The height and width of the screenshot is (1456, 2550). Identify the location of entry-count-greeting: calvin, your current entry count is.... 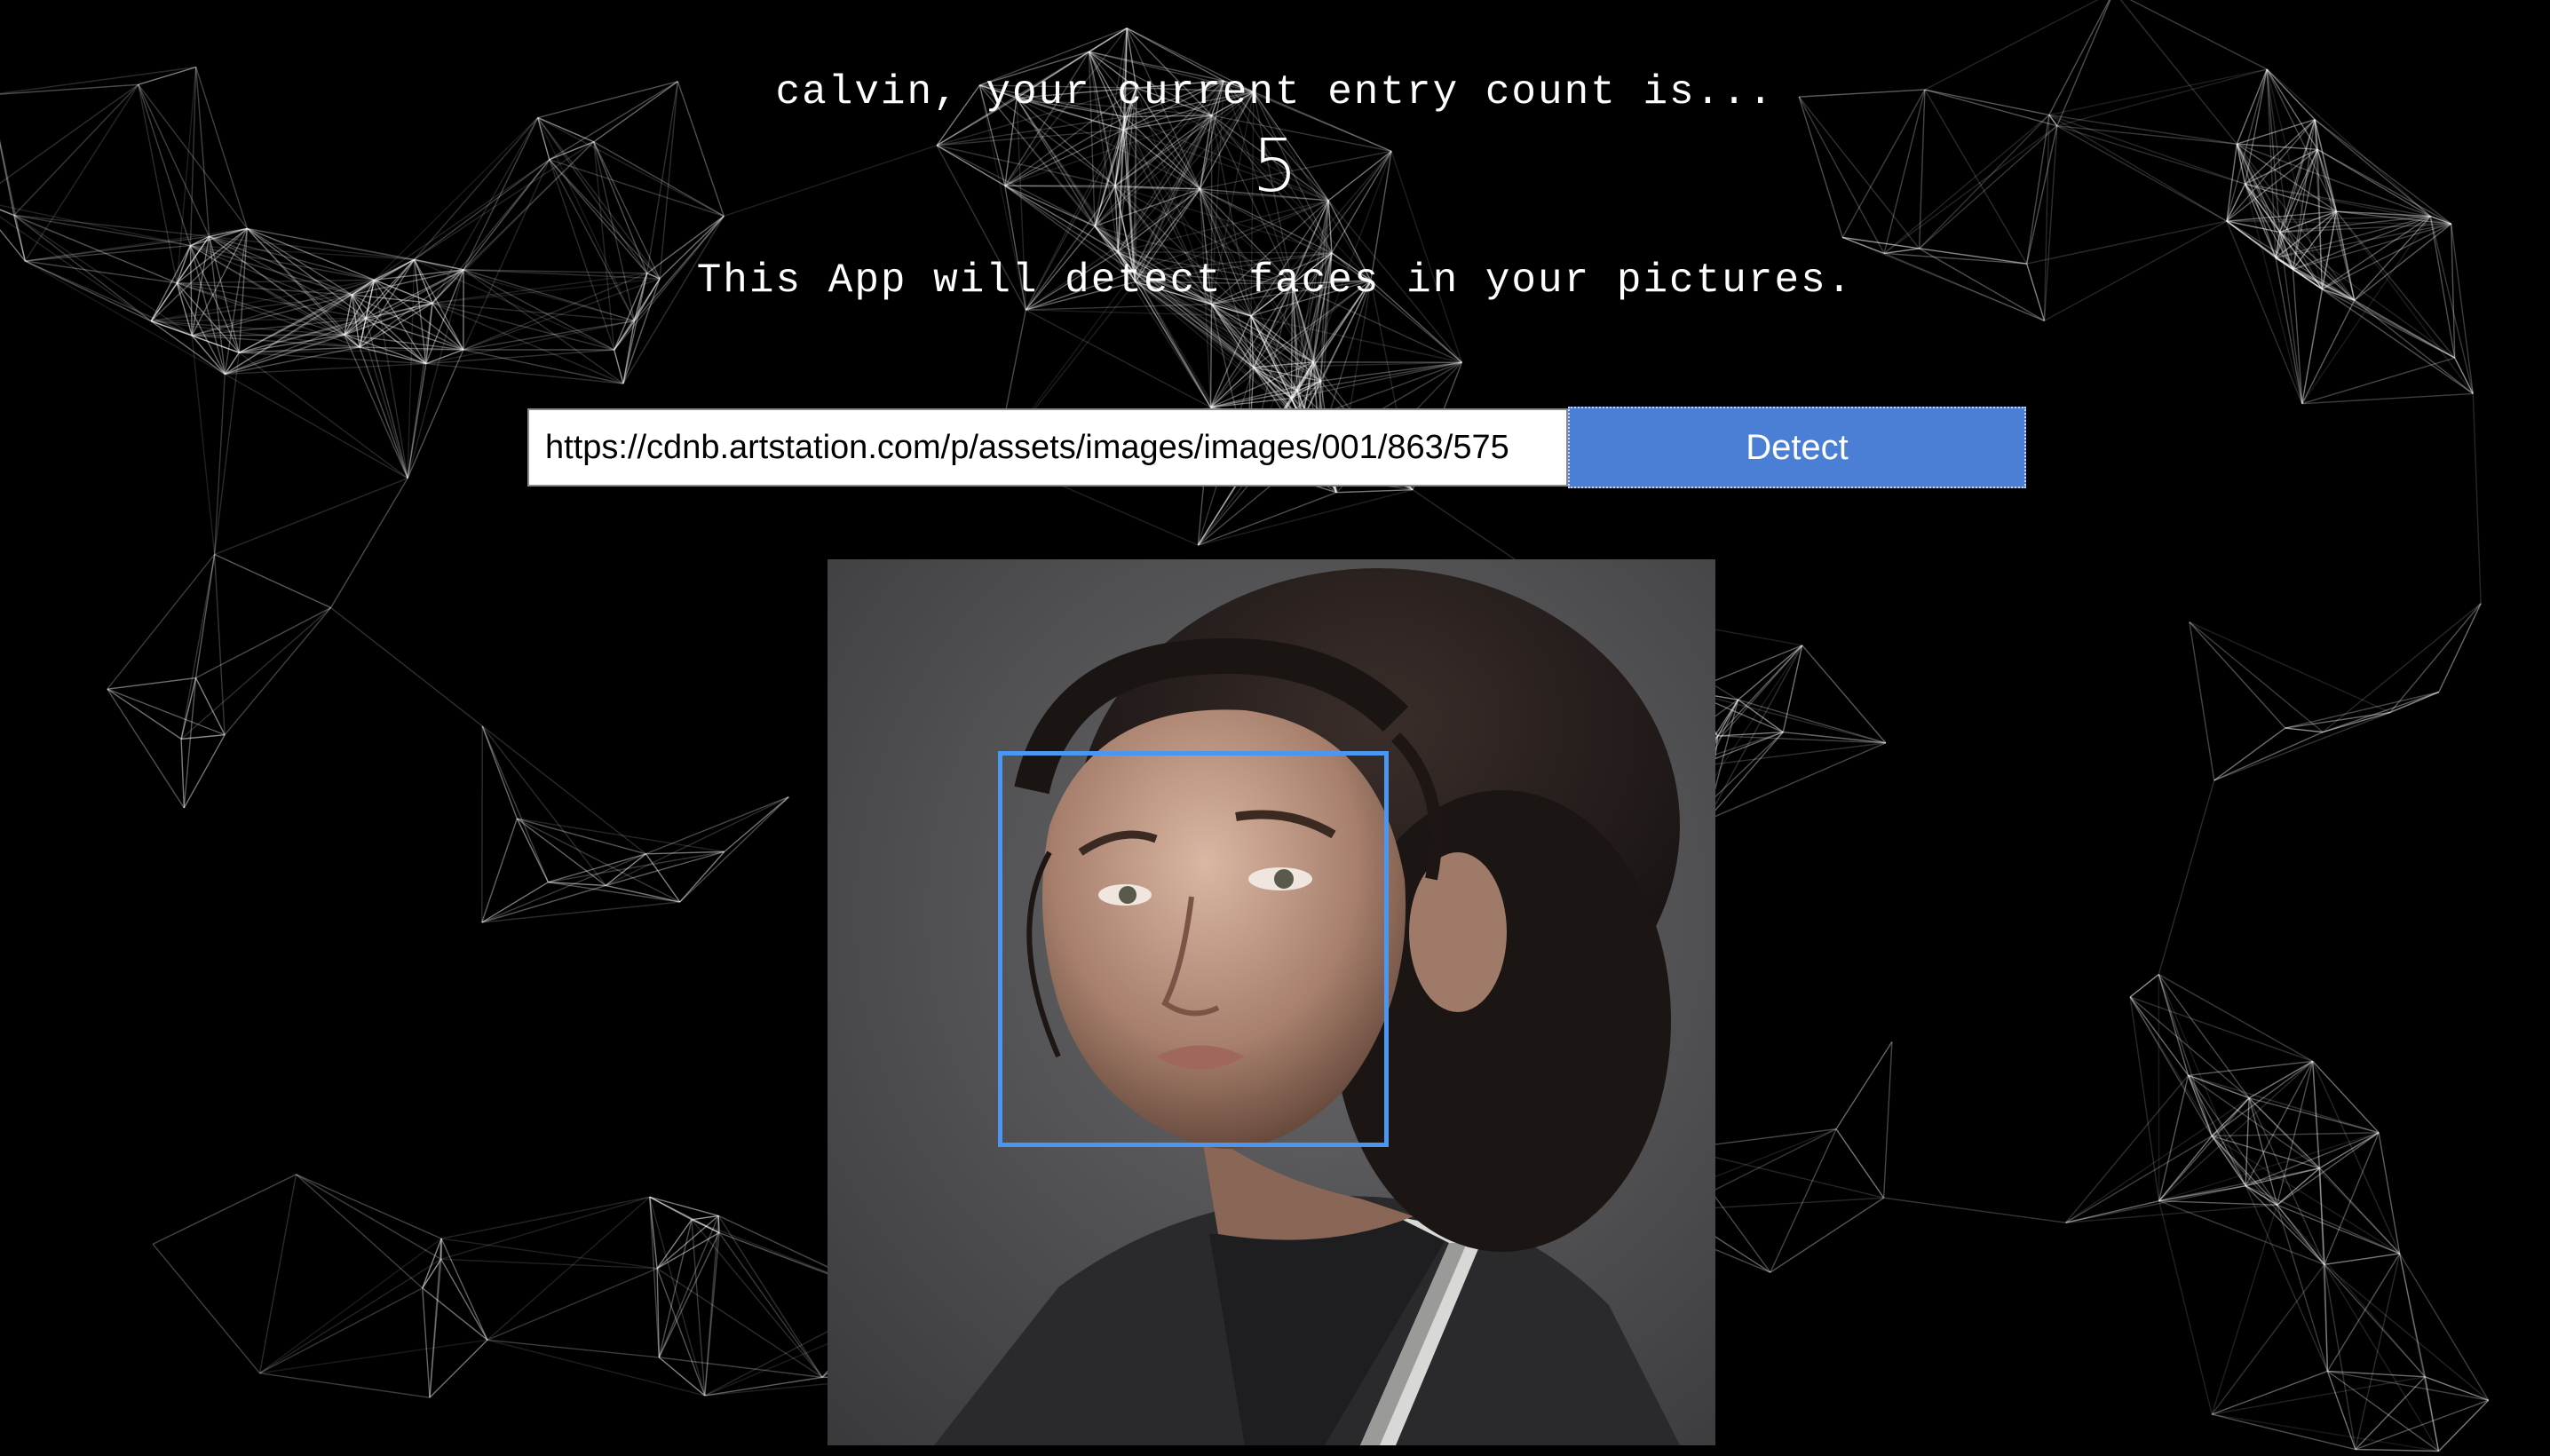
(1275, 92).